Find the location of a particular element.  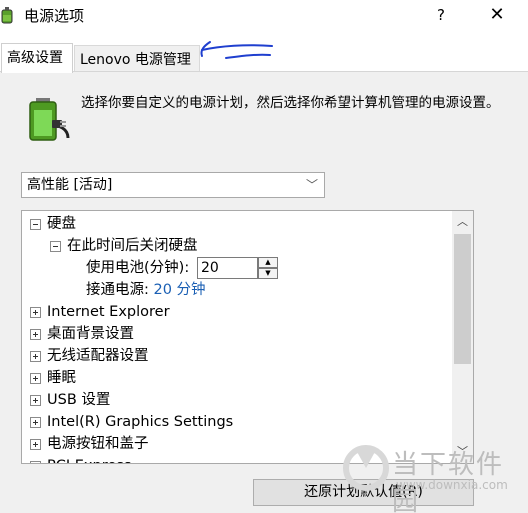

chevron-down-icon: ﹀ is located at coordinates (311, 185).